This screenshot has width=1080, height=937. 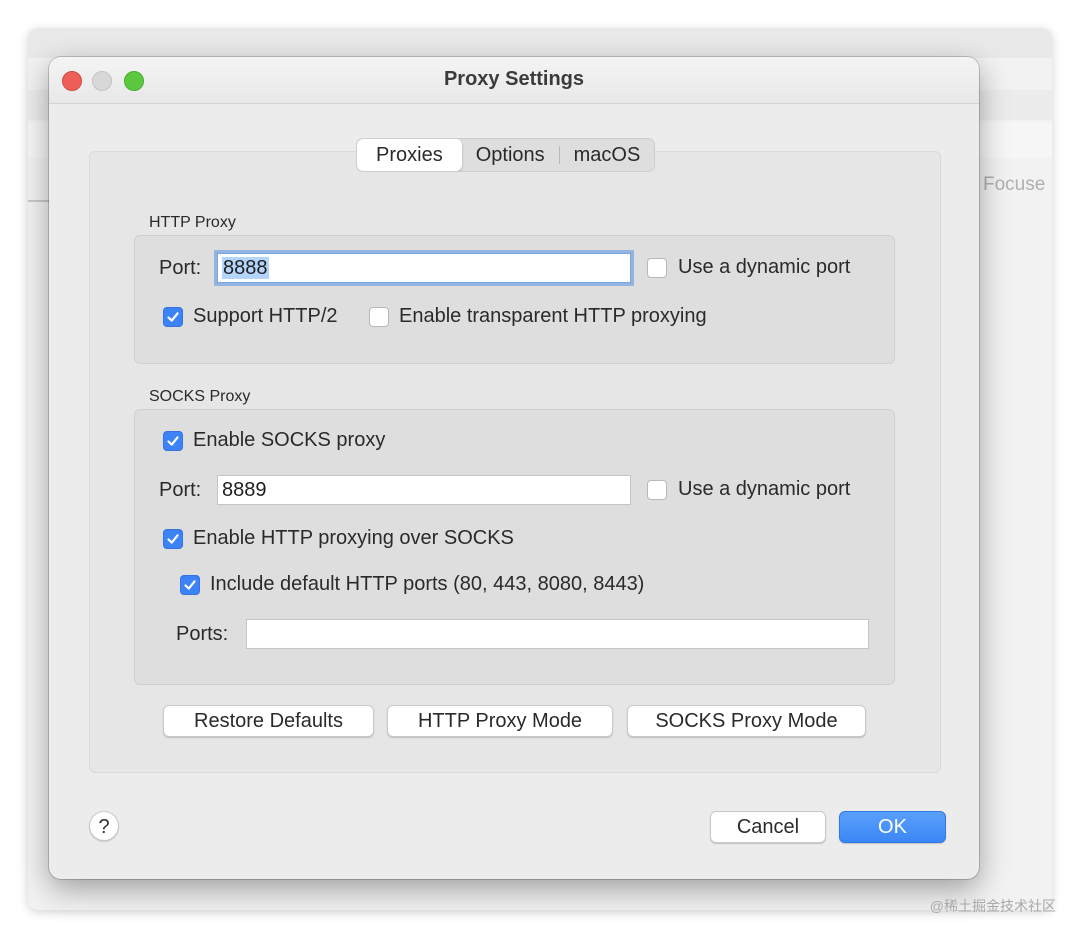 I want to click on http-dynamic-port-checkbox, so click(x=657, y=268).